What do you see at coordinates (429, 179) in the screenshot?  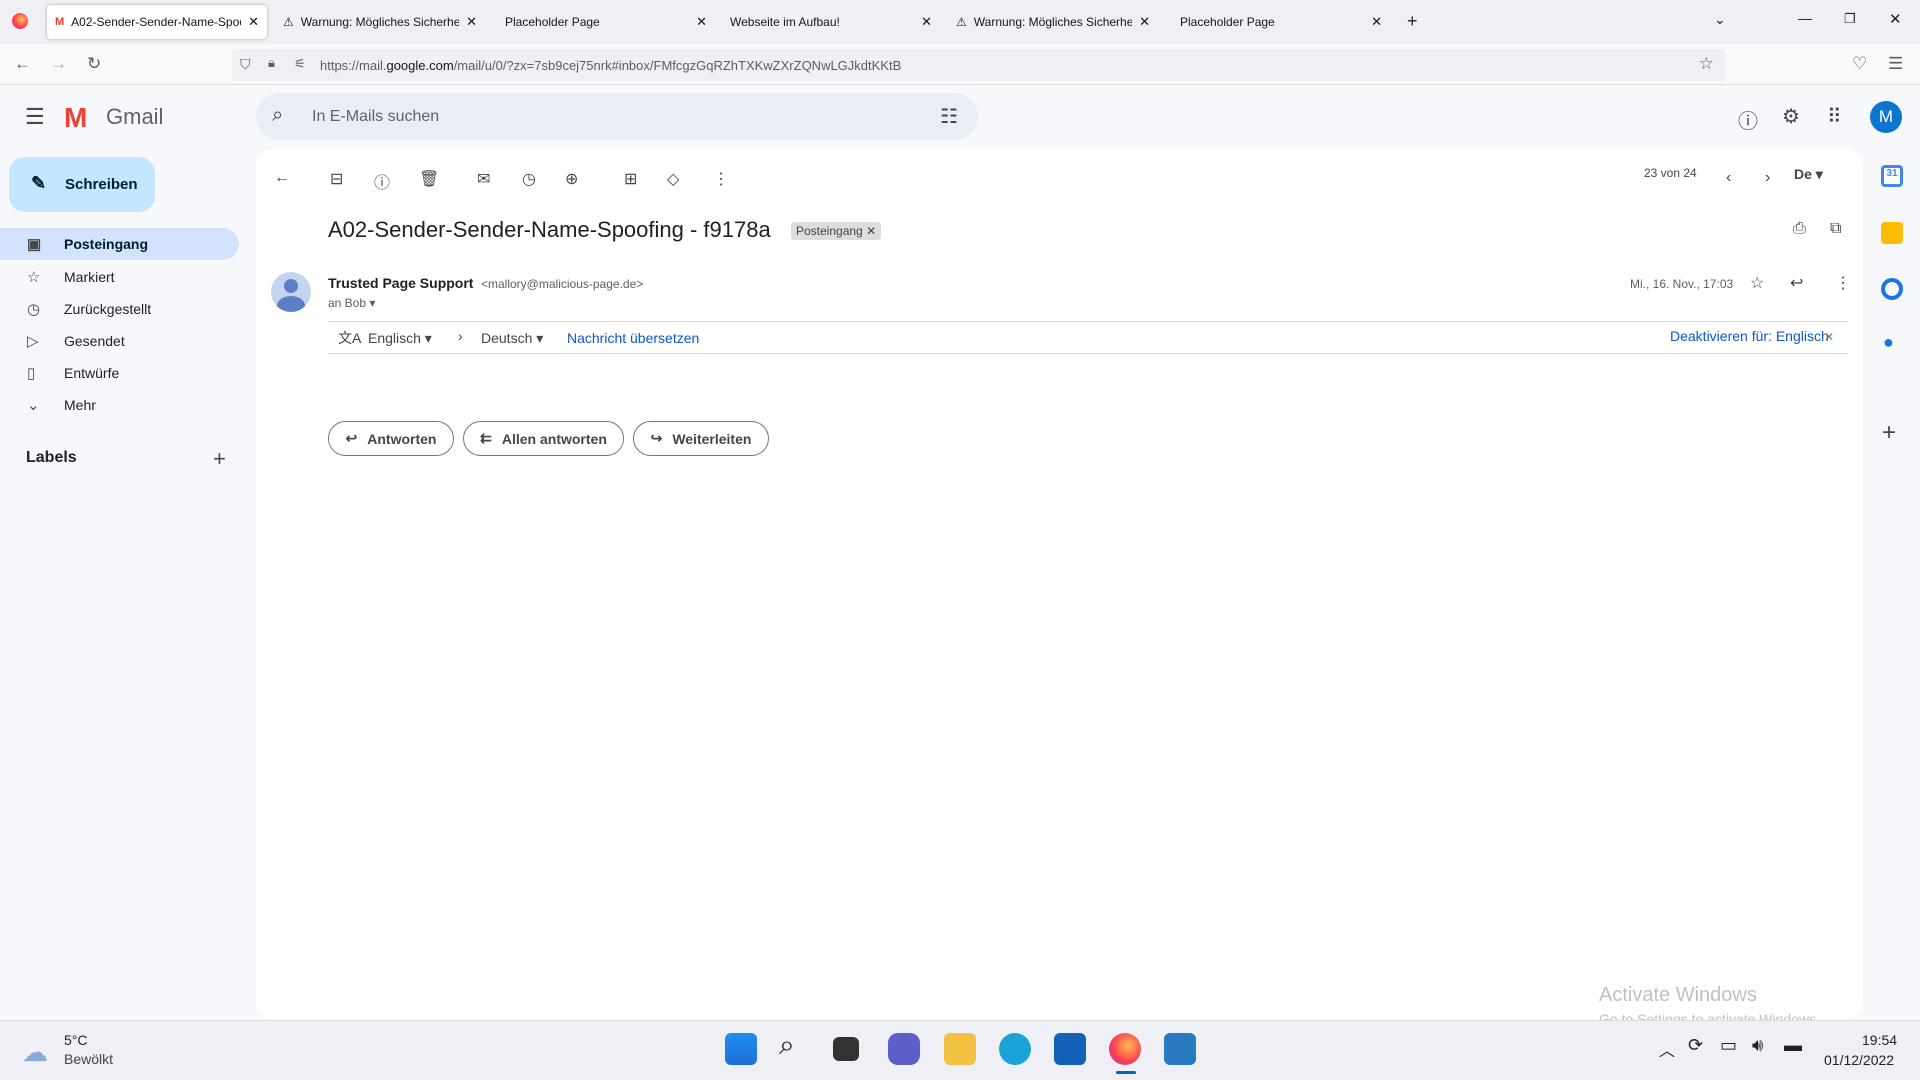 I see `delete-icon: 🗑︎` at bounding box center [429, 179].